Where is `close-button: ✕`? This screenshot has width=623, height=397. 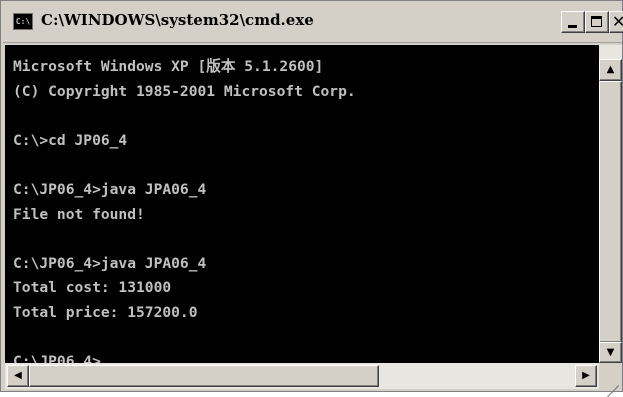
close-button: ✕ is located at coordinates (616, 22).